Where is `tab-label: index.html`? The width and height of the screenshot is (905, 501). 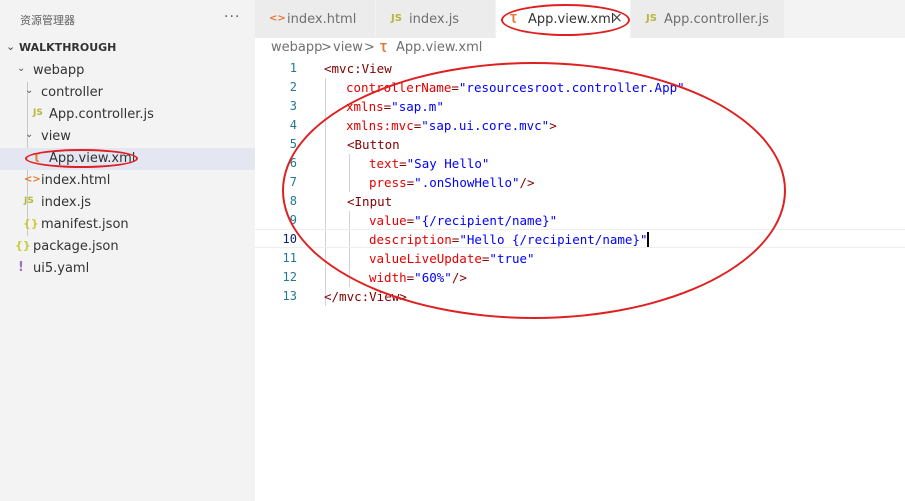
tab-label: index.html is located at coordinates (322, 19).